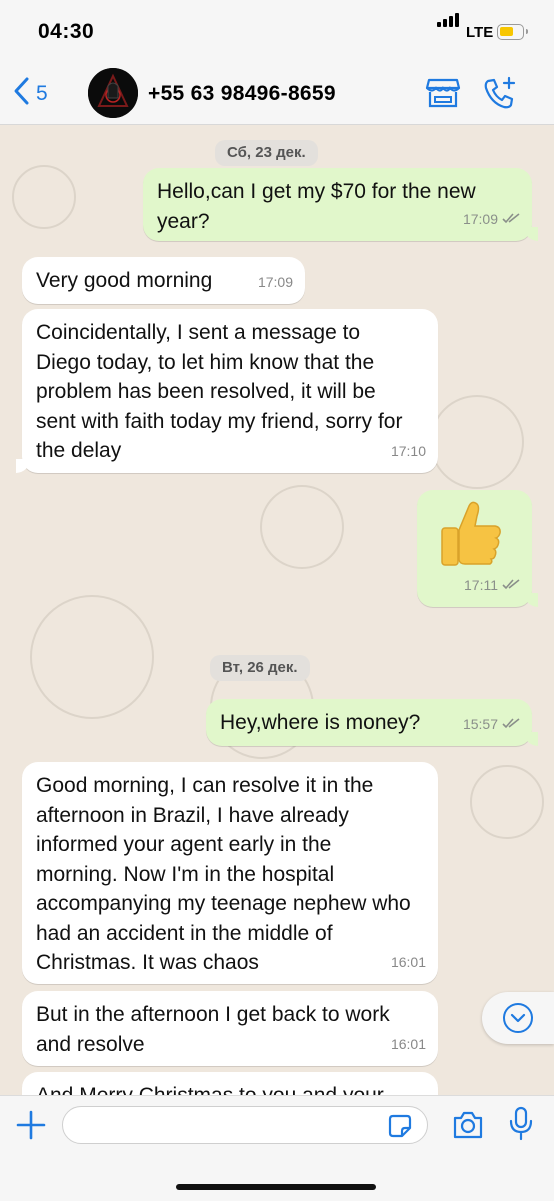 The width and height of the screenshot is (554, 1201). I want to click on scroll-to-bottom-button, so click(518, 1018).